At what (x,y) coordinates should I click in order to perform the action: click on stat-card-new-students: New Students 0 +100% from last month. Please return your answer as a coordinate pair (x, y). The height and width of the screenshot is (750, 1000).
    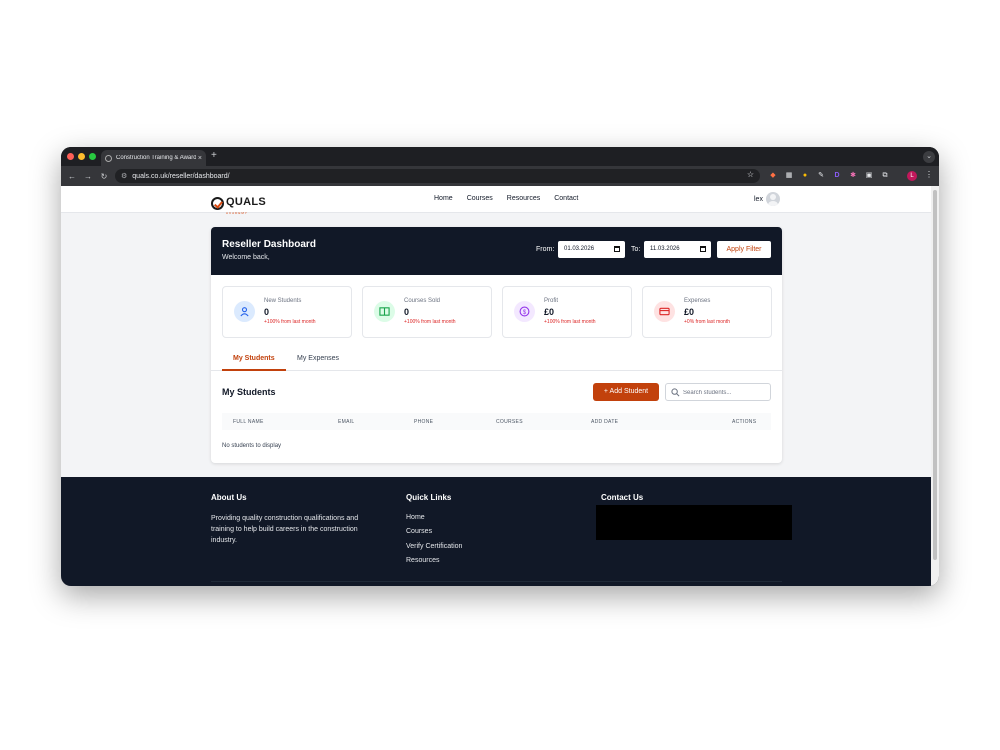
    Looking at the image, I should click on (287, 312).